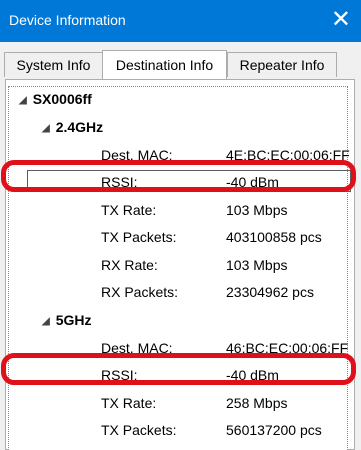 The image size is (361, 450). Describe the element at coordinates (178, 265) in the screenshot. I see `tree-row-rx-rate: RX Rate: 103 Mbps` at that location.